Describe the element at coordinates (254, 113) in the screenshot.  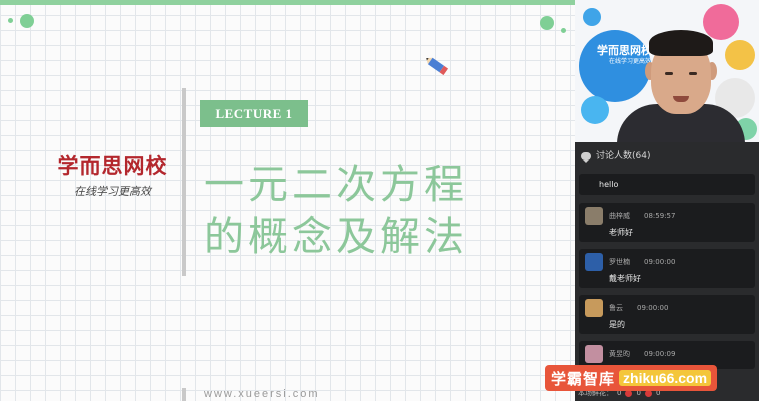
I see `lecture-badge: LECTURE 1` at that location.